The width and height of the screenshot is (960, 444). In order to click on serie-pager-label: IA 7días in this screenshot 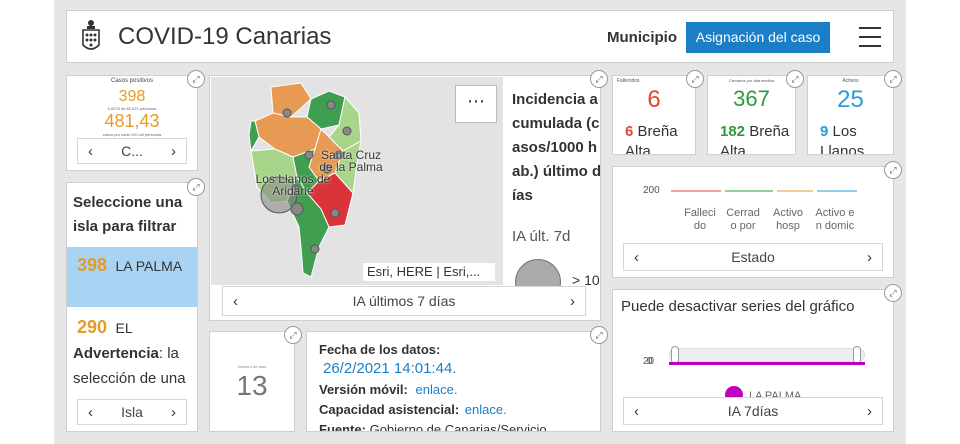, I will do `click(753, 411)`.